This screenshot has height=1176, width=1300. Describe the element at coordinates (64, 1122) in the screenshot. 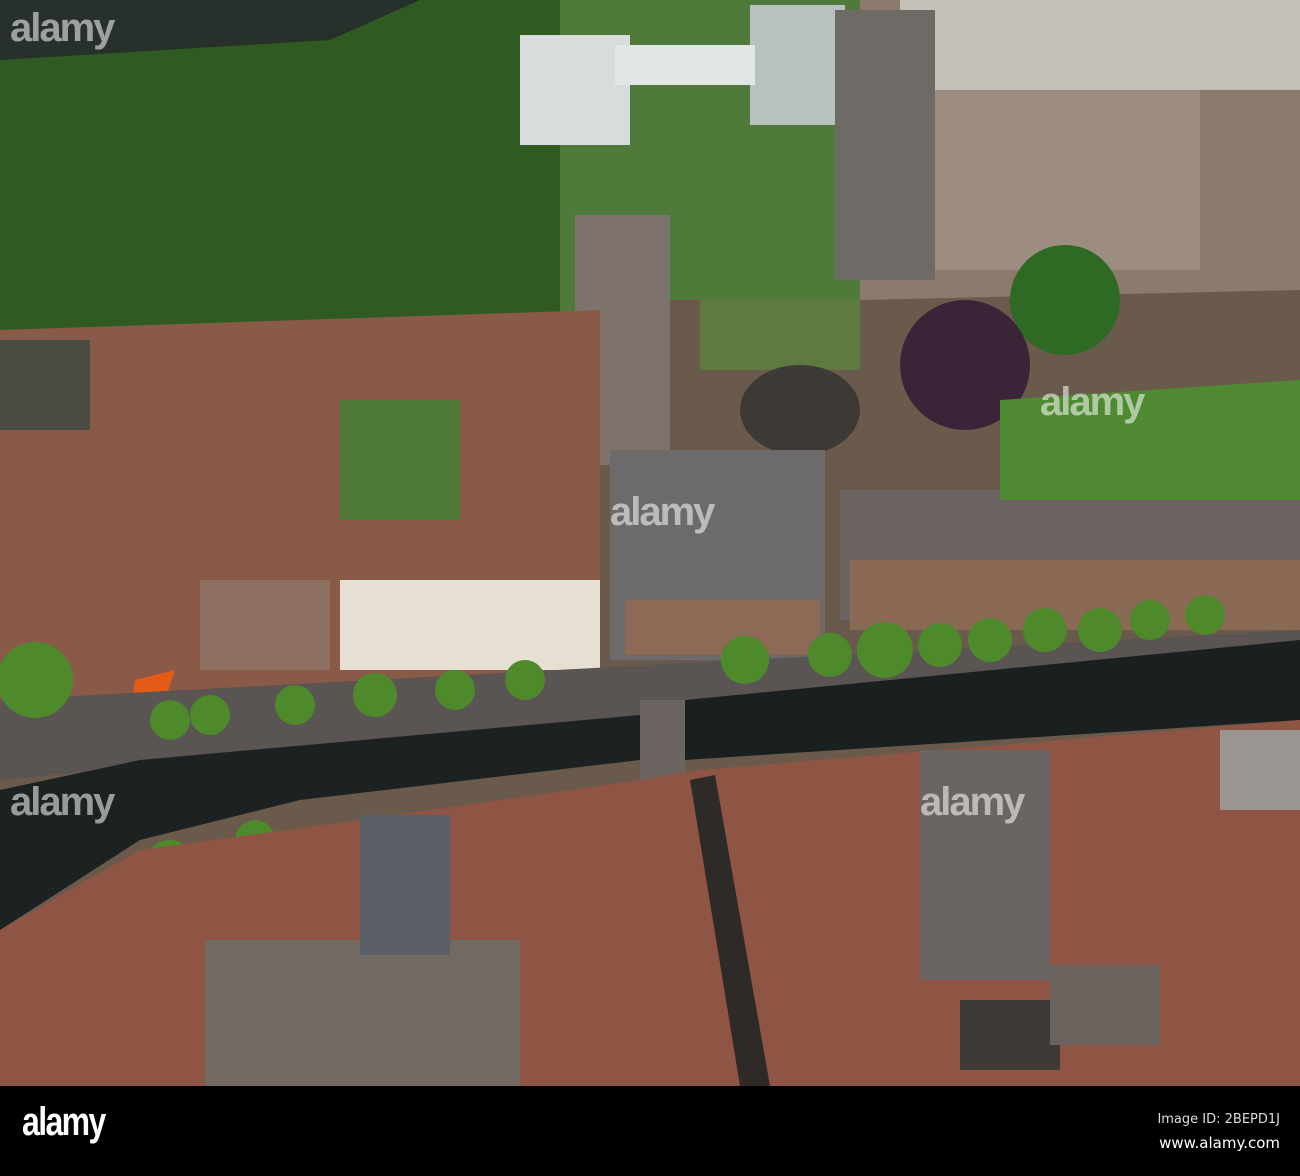

I see `alamy-logo: alamy` at that location.